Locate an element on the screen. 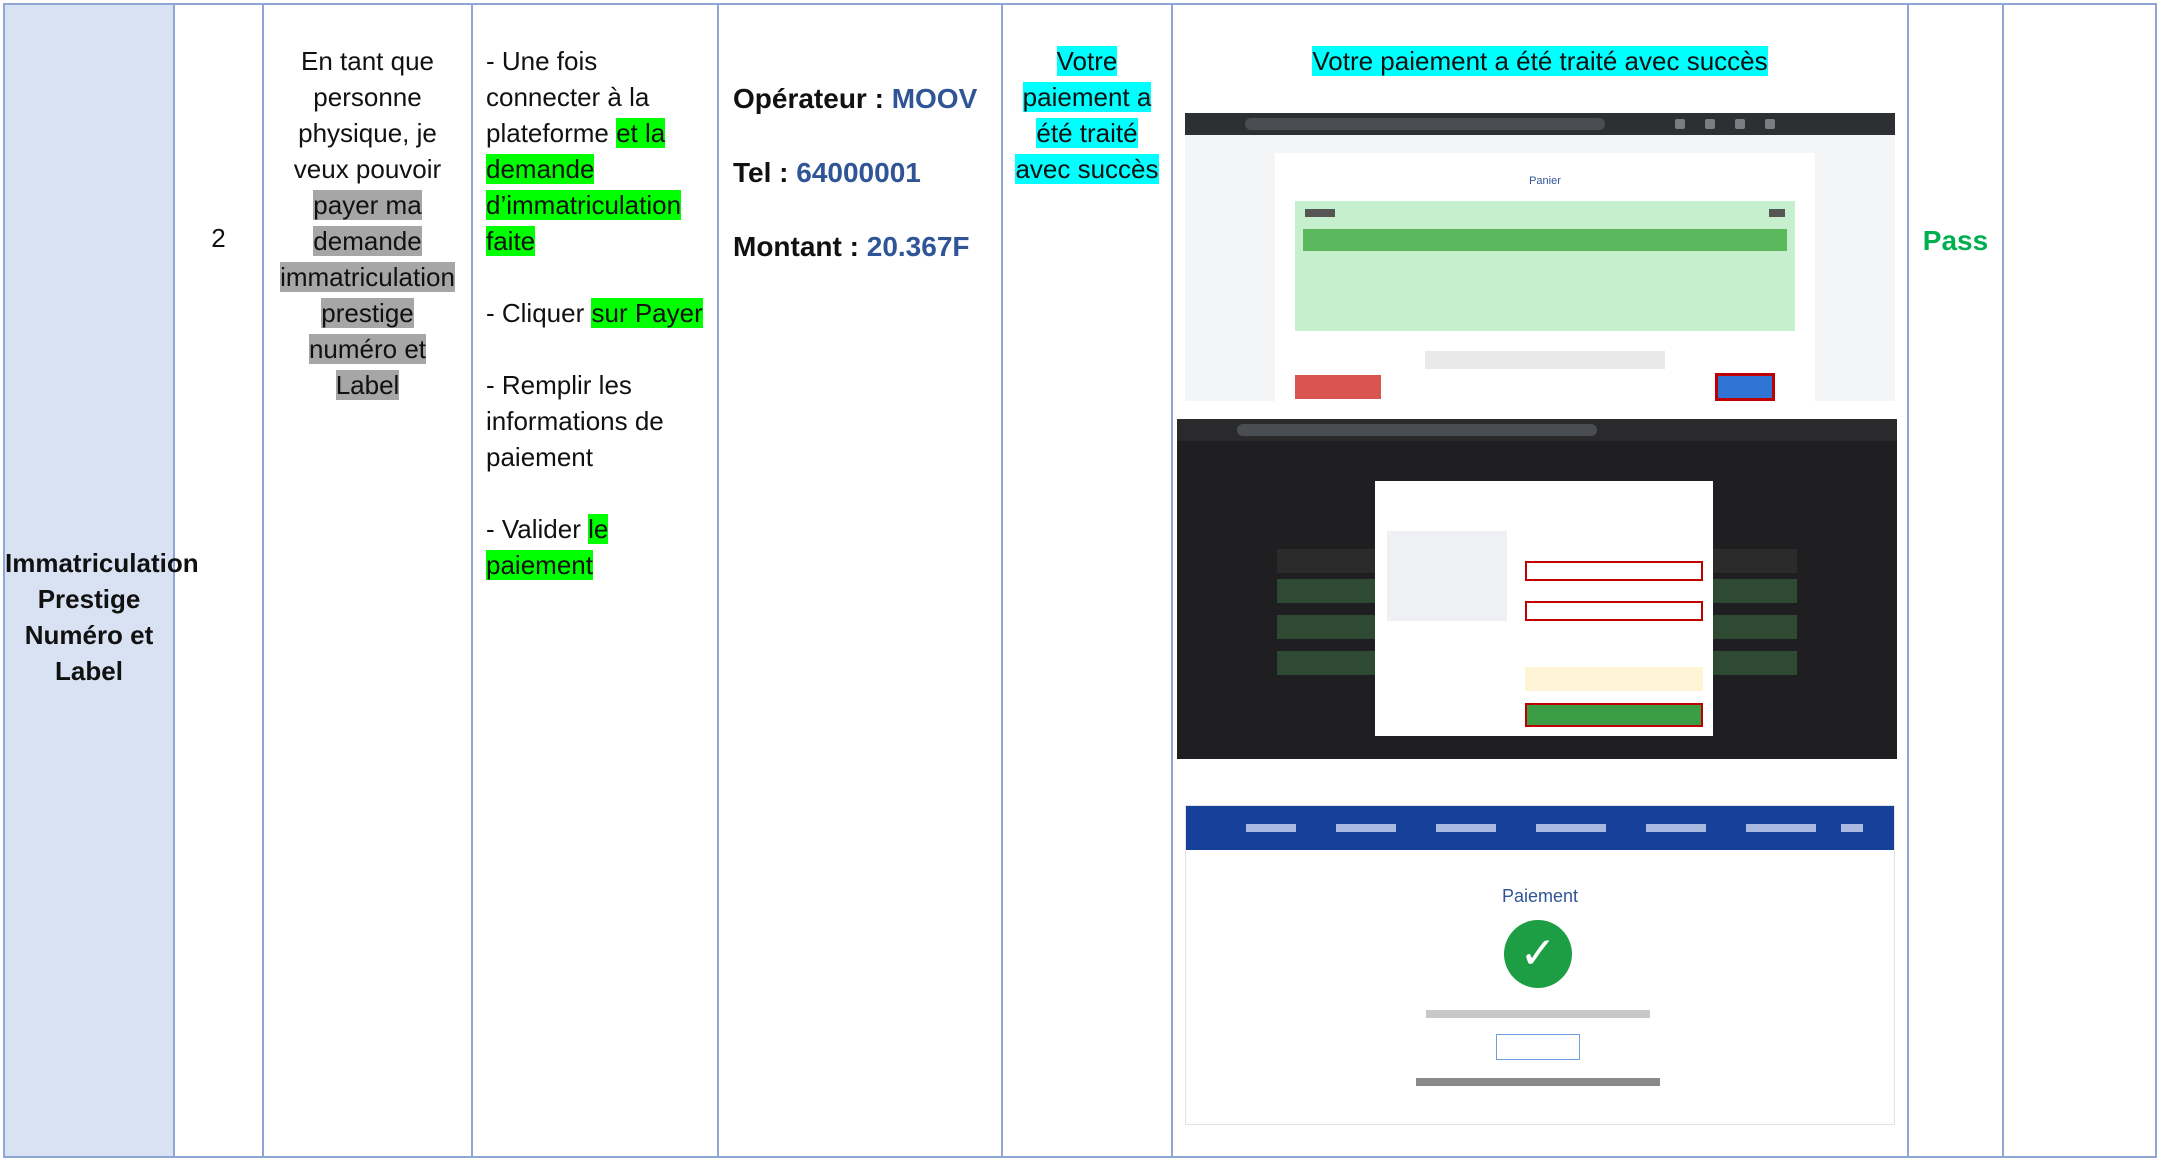  screenshot-caption: Votre paiement a été traité avec succès is located at coordinates (1540, 61).